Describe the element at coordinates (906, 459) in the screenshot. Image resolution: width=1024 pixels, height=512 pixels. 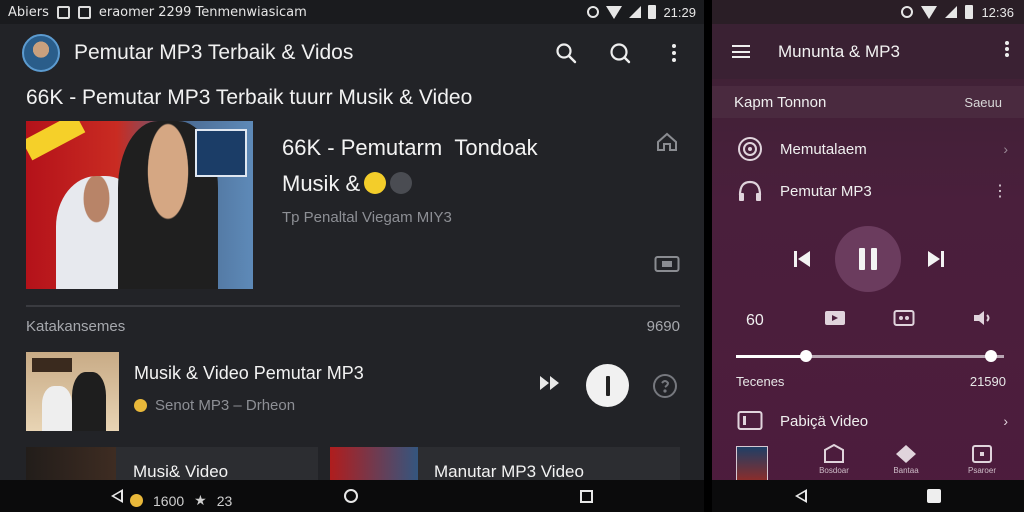
I see `tab-favorites: Bantaa` at that location.